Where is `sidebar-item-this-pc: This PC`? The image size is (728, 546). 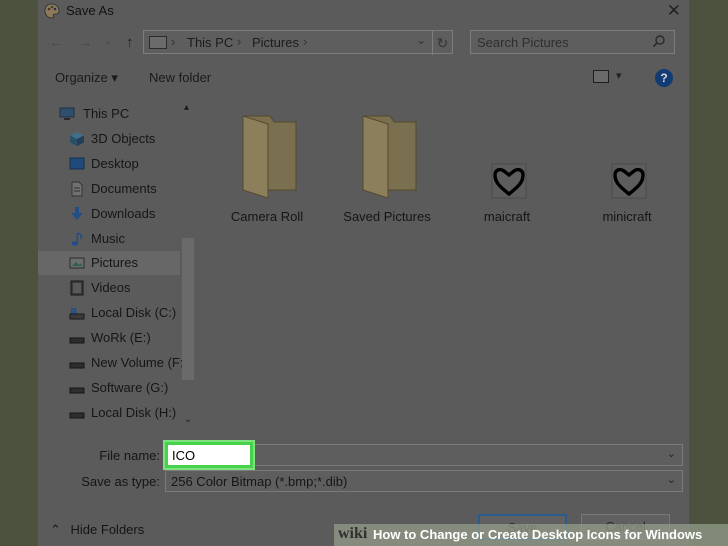
sidebar-item-this-pc: This PC is located at coordinates (109, 114).